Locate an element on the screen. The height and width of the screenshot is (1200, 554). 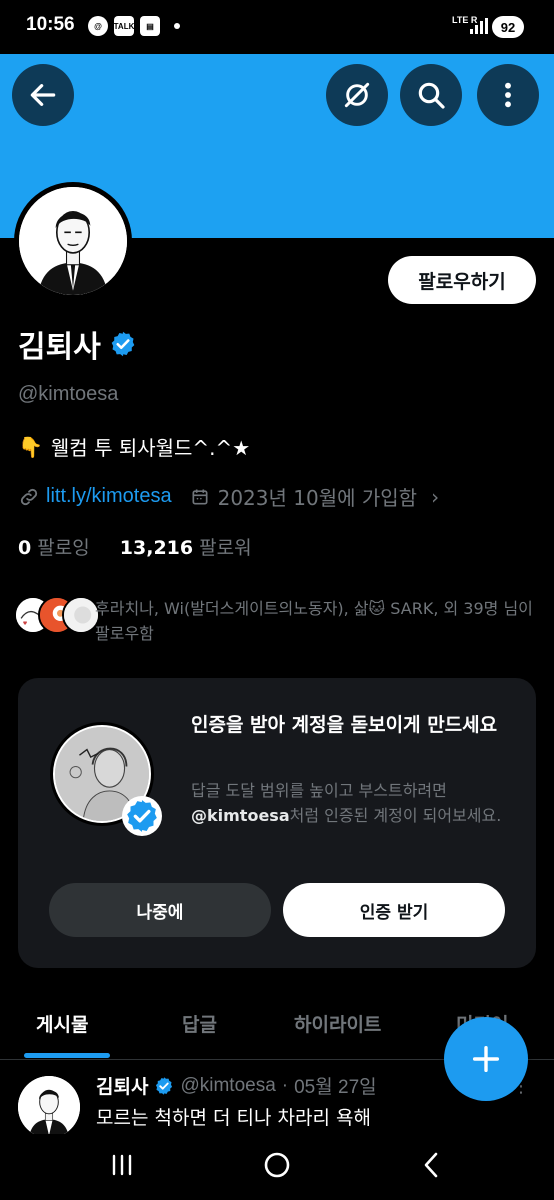
grok-button is located at coordinates (357, 95).